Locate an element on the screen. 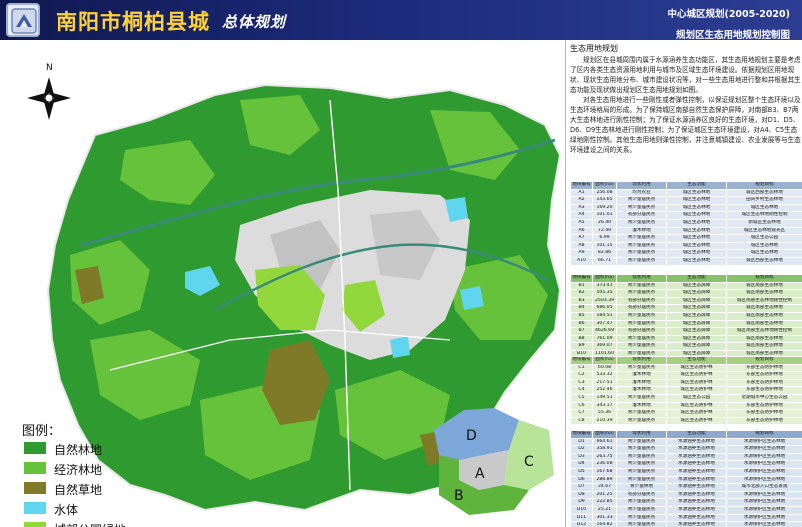 The image size is (802, 527). table-cell: 2503.39 is located at coordinates (604, 301).